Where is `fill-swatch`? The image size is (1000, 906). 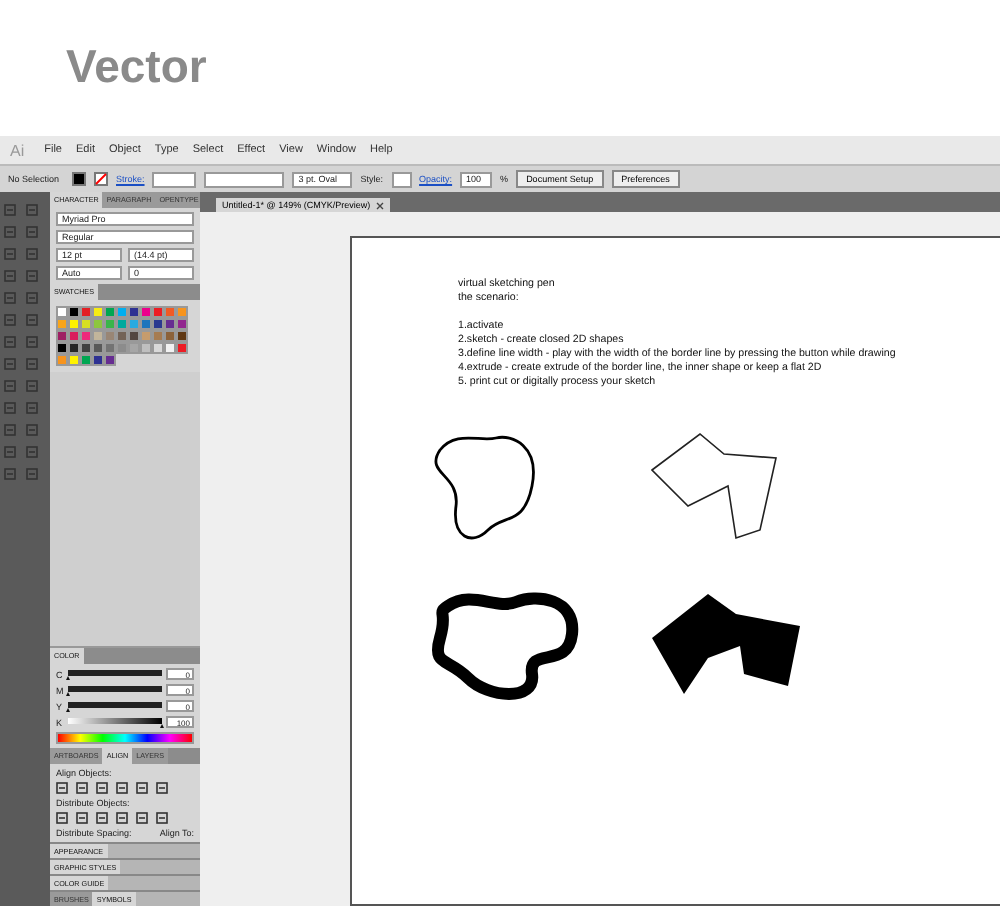
fill-swatch is located at coordinates (79, 179).